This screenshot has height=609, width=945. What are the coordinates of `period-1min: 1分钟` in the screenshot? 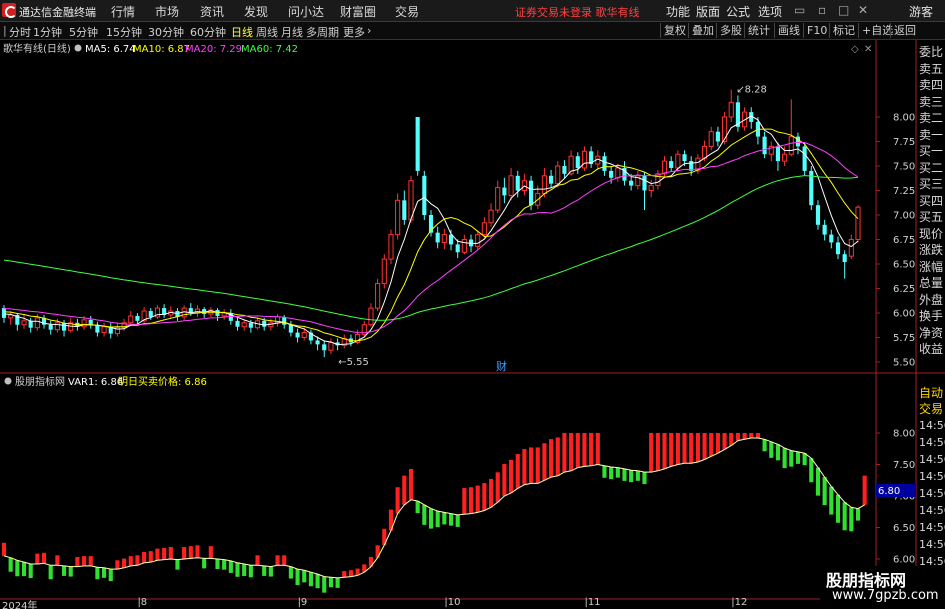 It's located at (47, 32).